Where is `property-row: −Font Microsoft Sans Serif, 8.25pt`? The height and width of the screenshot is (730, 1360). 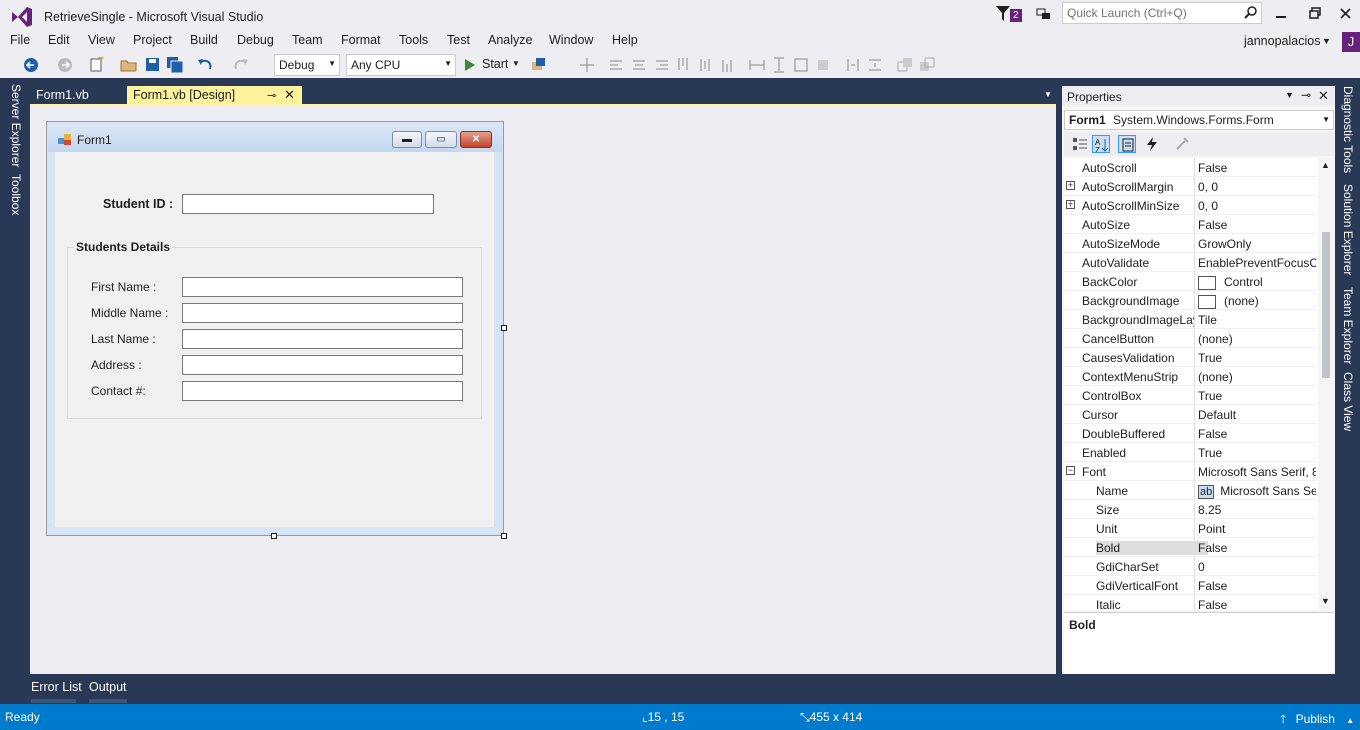
property-row: −Font Microsoft Sans Serif, 8.25pt is located at coordinates (1190, 471).